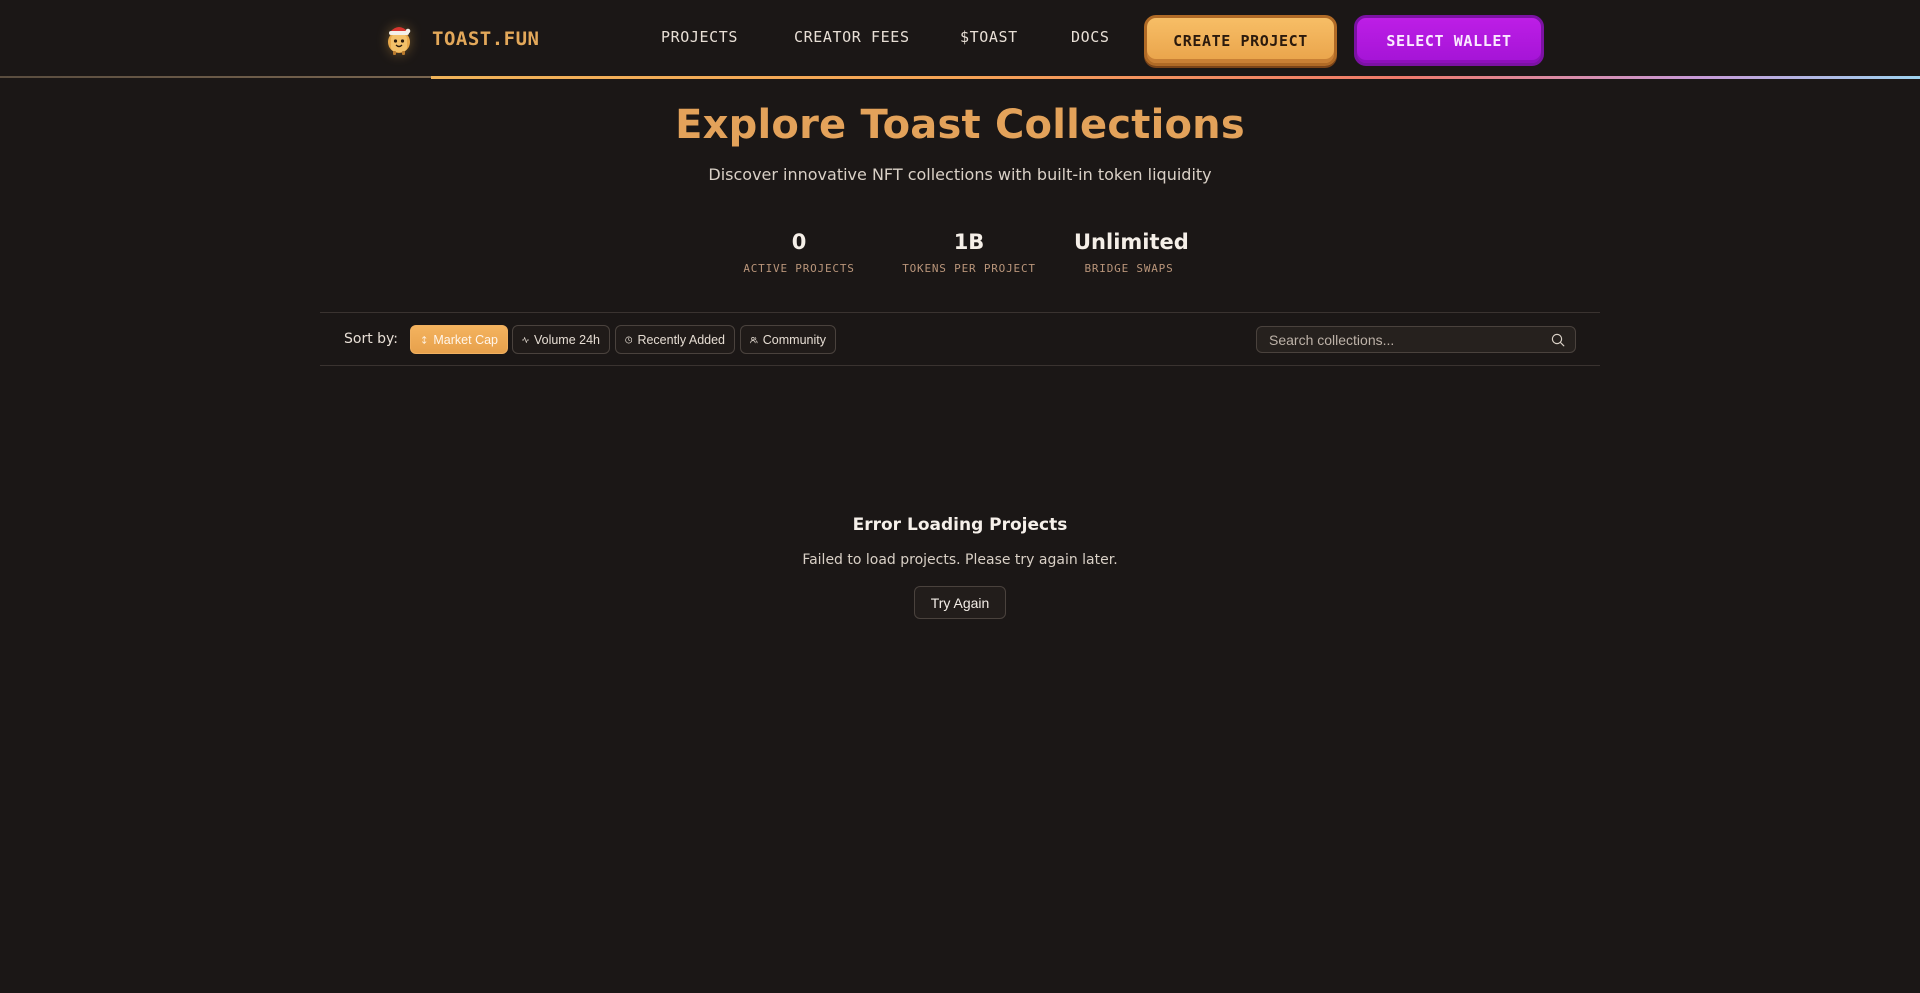  What do you see at coordinates (1090, 37) in the screenshot?
I see `nav-docs: DOCS` at bounding box center [1090, 37].